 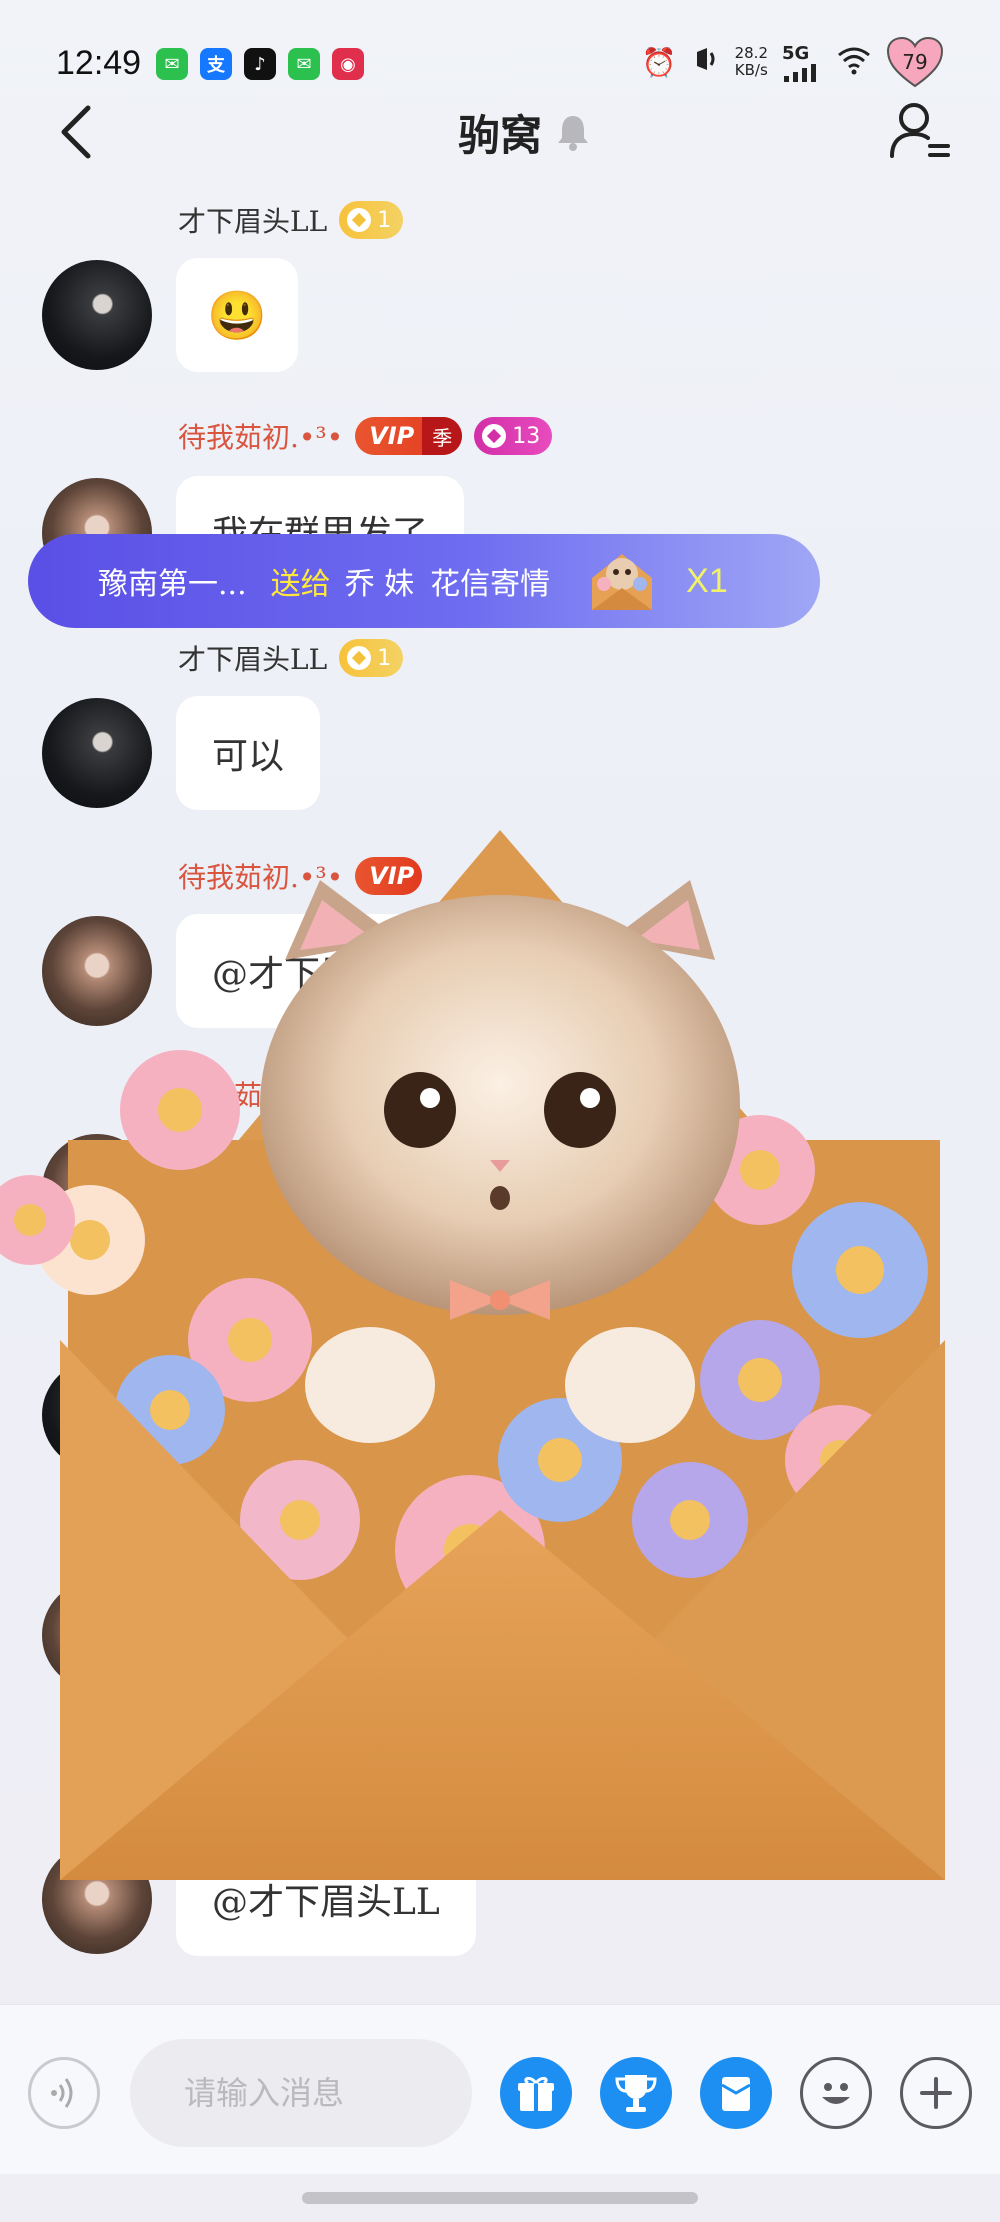 I want to click on chat-header: 驹窝, so click(x=500, y=132).